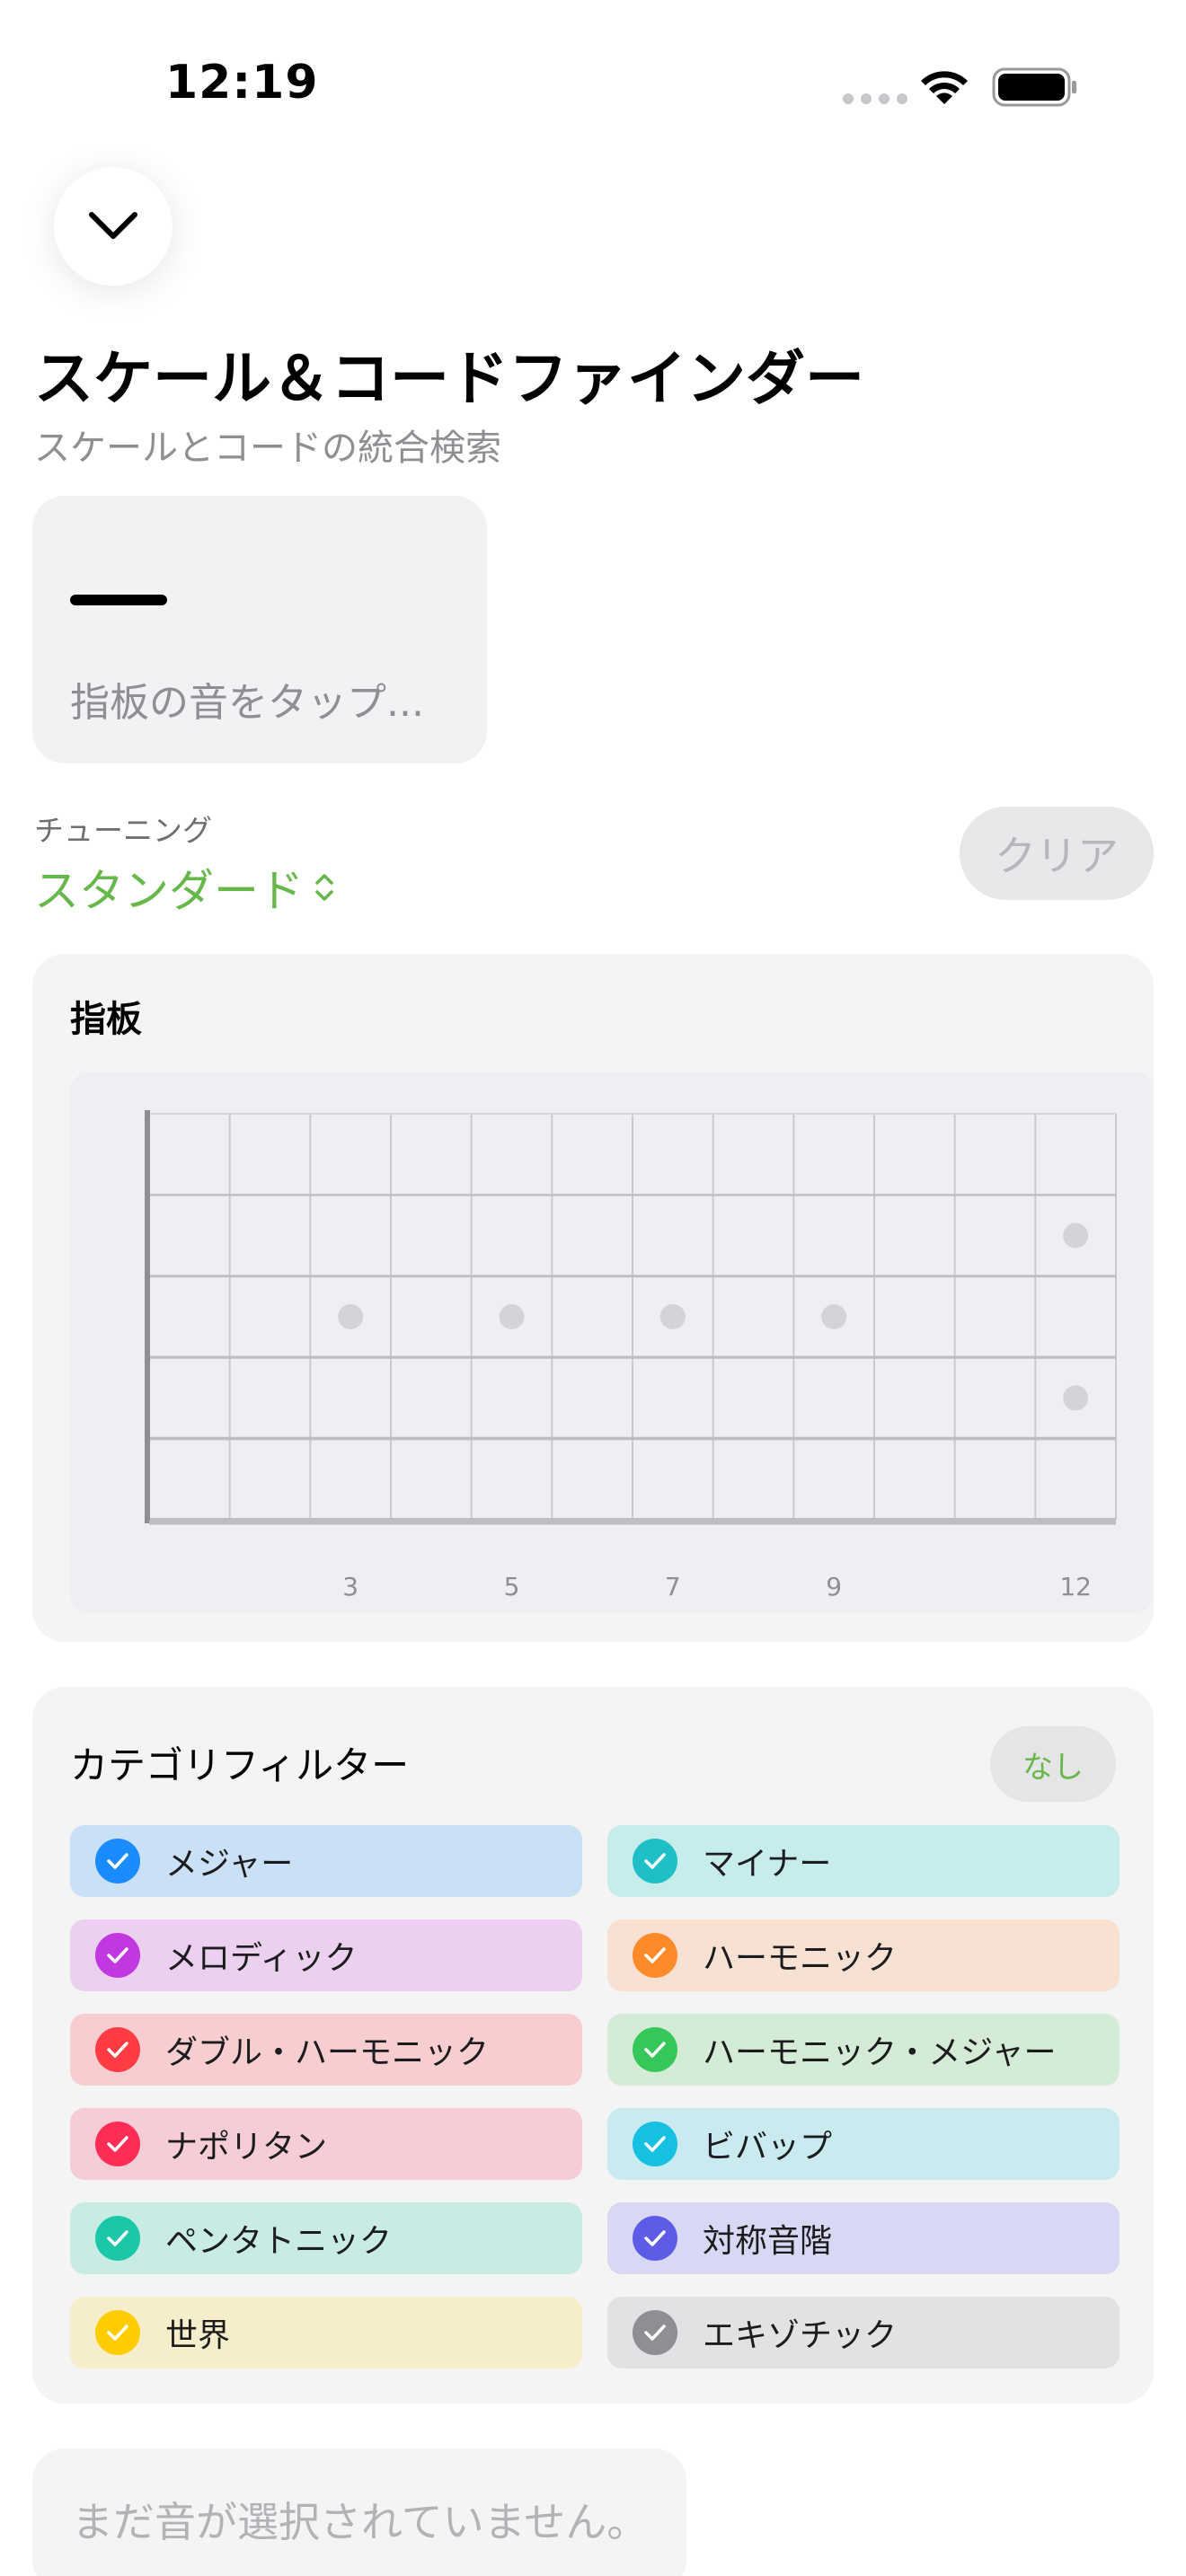  I want to click on category-chip: ハーモニック, so click(863, 1955).